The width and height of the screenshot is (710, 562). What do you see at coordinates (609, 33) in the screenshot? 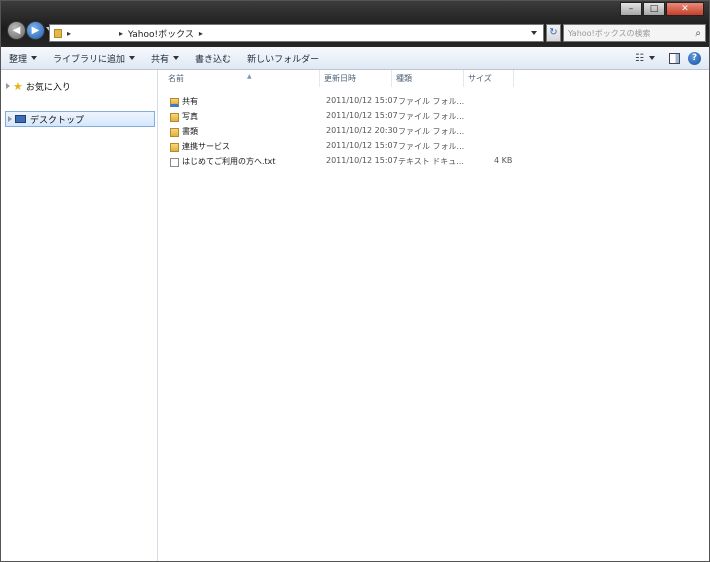
I see `search-placeholder: Yahoo!ボックスの検索` at bounding box center [609, 33].